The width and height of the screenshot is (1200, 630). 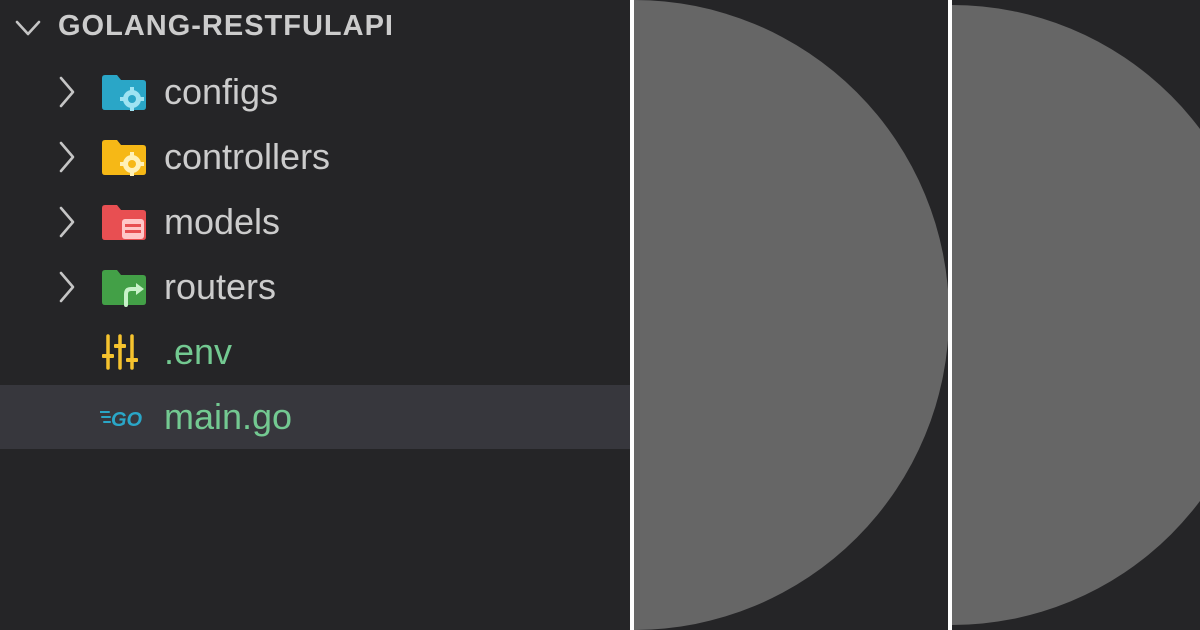 I want to click on svg-text: GO, so click(x=127, y=420).